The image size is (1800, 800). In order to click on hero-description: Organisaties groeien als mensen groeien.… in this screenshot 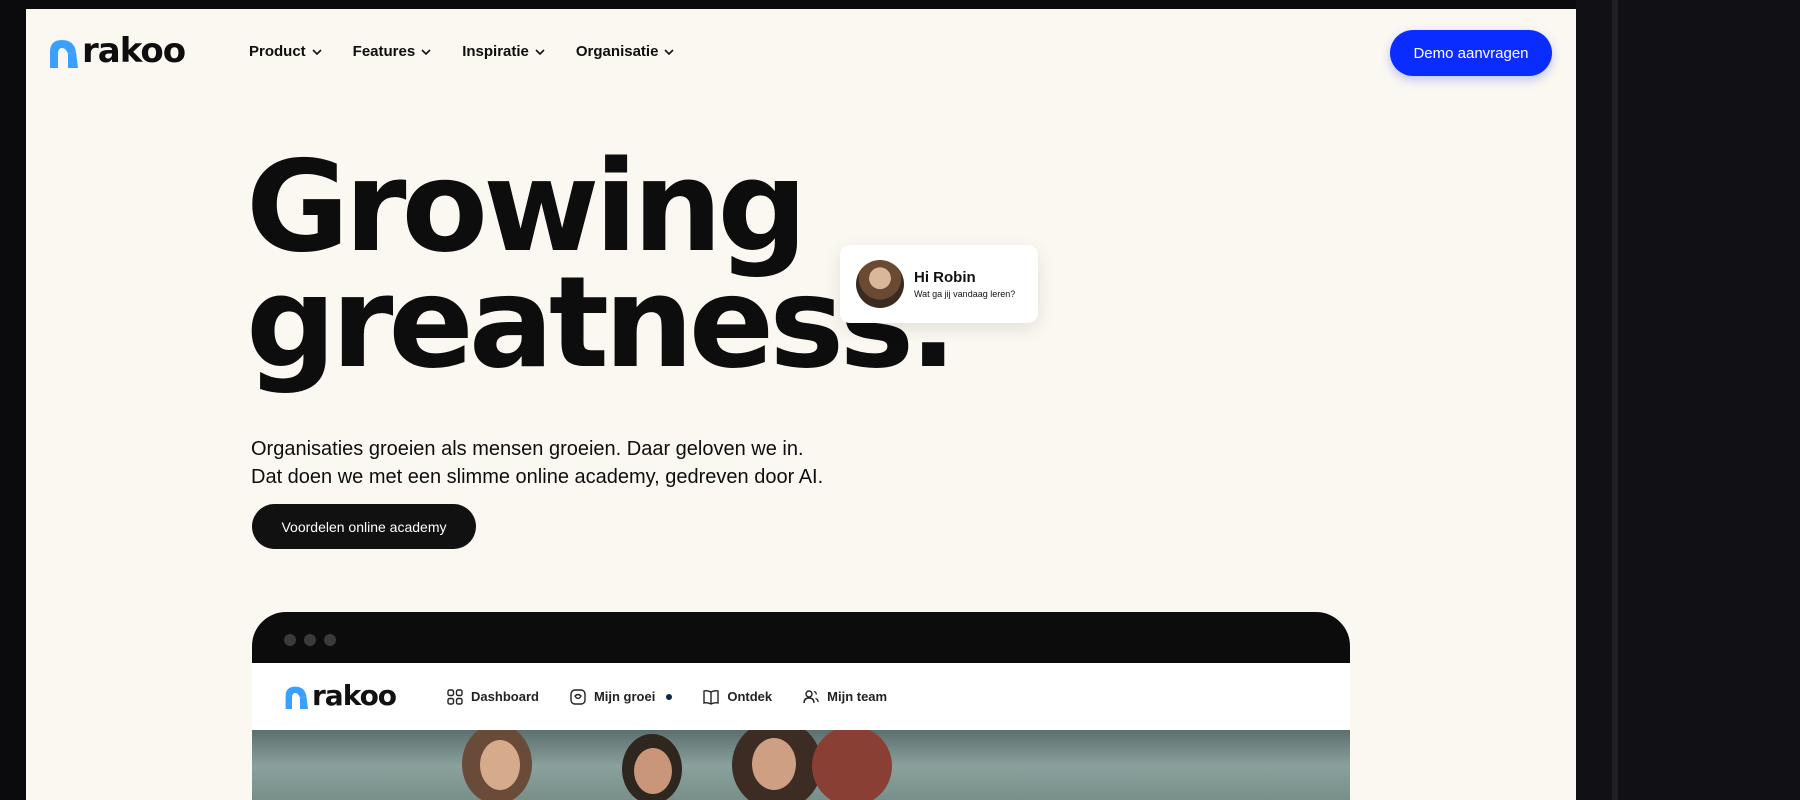, I will do `click(537, 463)`.